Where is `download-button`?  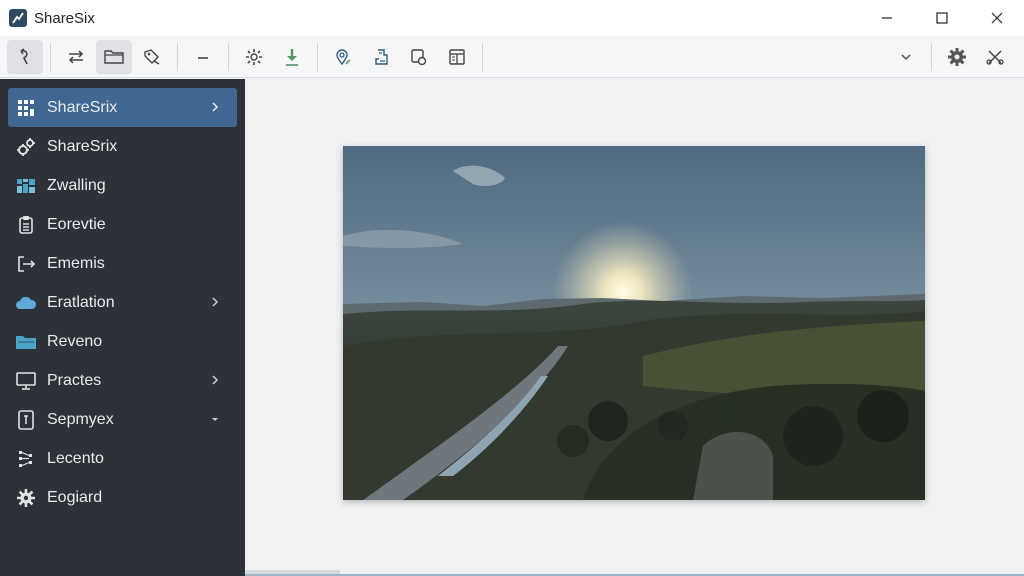
download-button is located at coordinates (292, 57).